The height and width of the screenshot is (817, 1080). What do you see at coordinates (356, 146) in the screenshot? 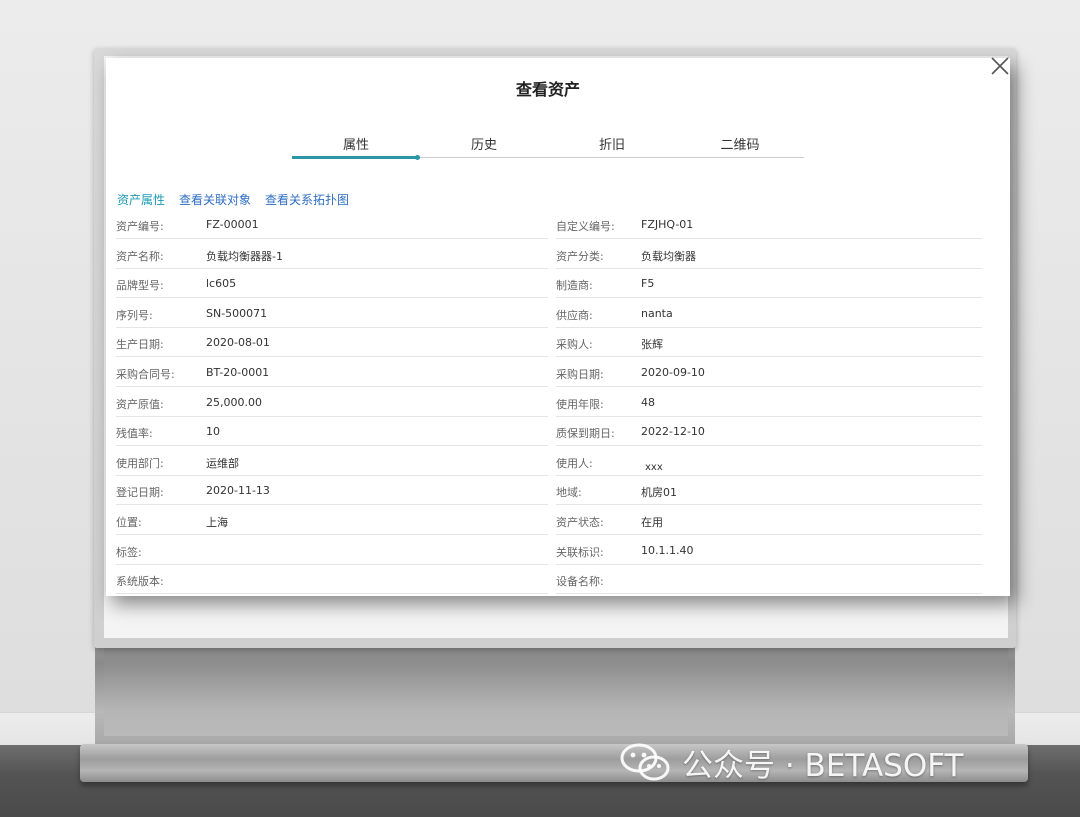
I see `tab-properties: 属性` at bounding box center [356, 146].